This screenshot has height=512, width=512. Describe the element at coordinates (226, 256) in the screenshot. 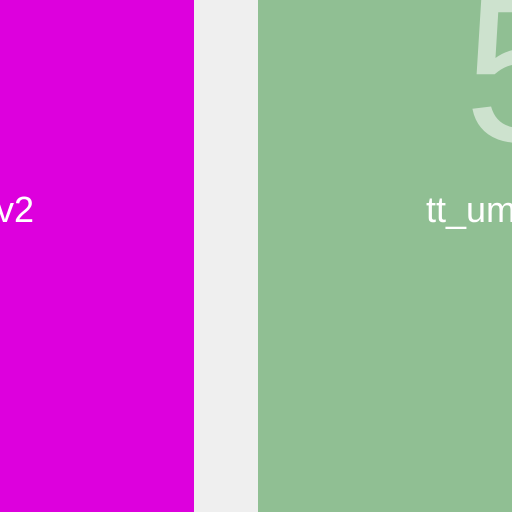

I see `card-gap` at that location.